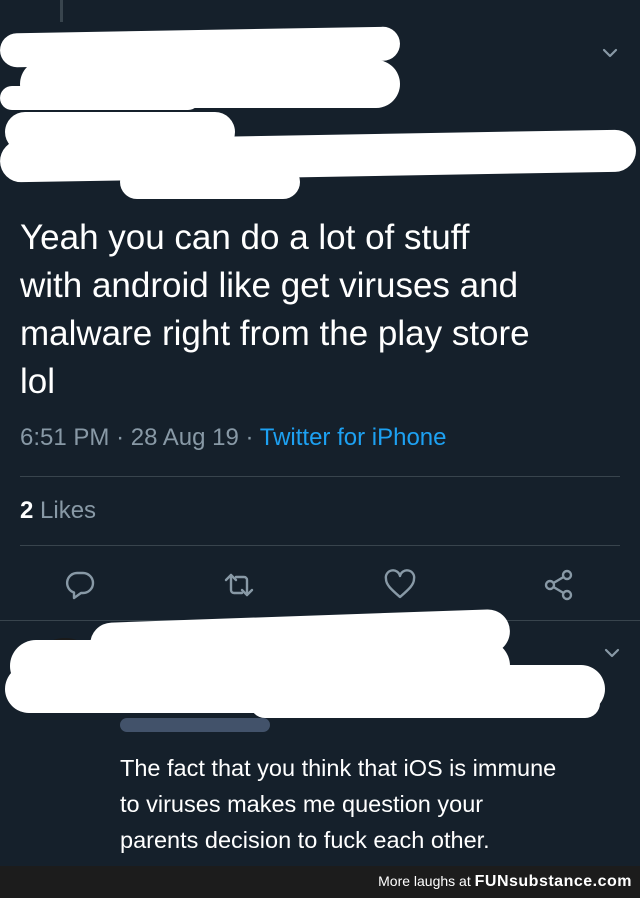 This screenshot has height=898, width=640. Describe the element at coordinates (80, 585) in the screenshot. I see `reply-icon` at that location.